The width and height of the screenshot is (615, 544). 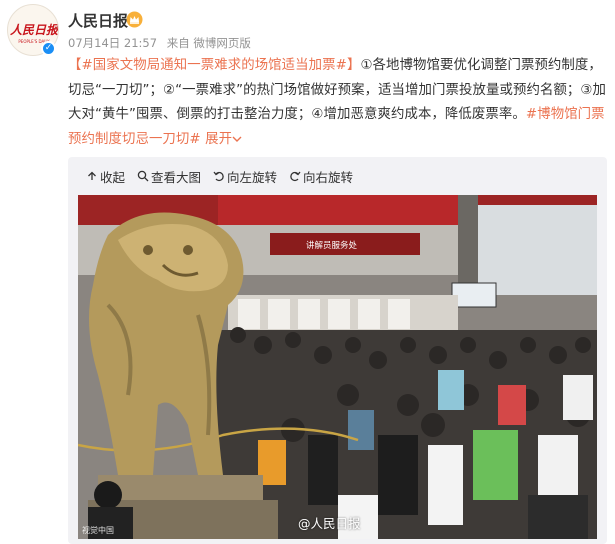 What do you see at coordinates (328, 177) in the screenshot?
I see `rotate-right-label: 向右旋转` at bounding box center [328, 177].